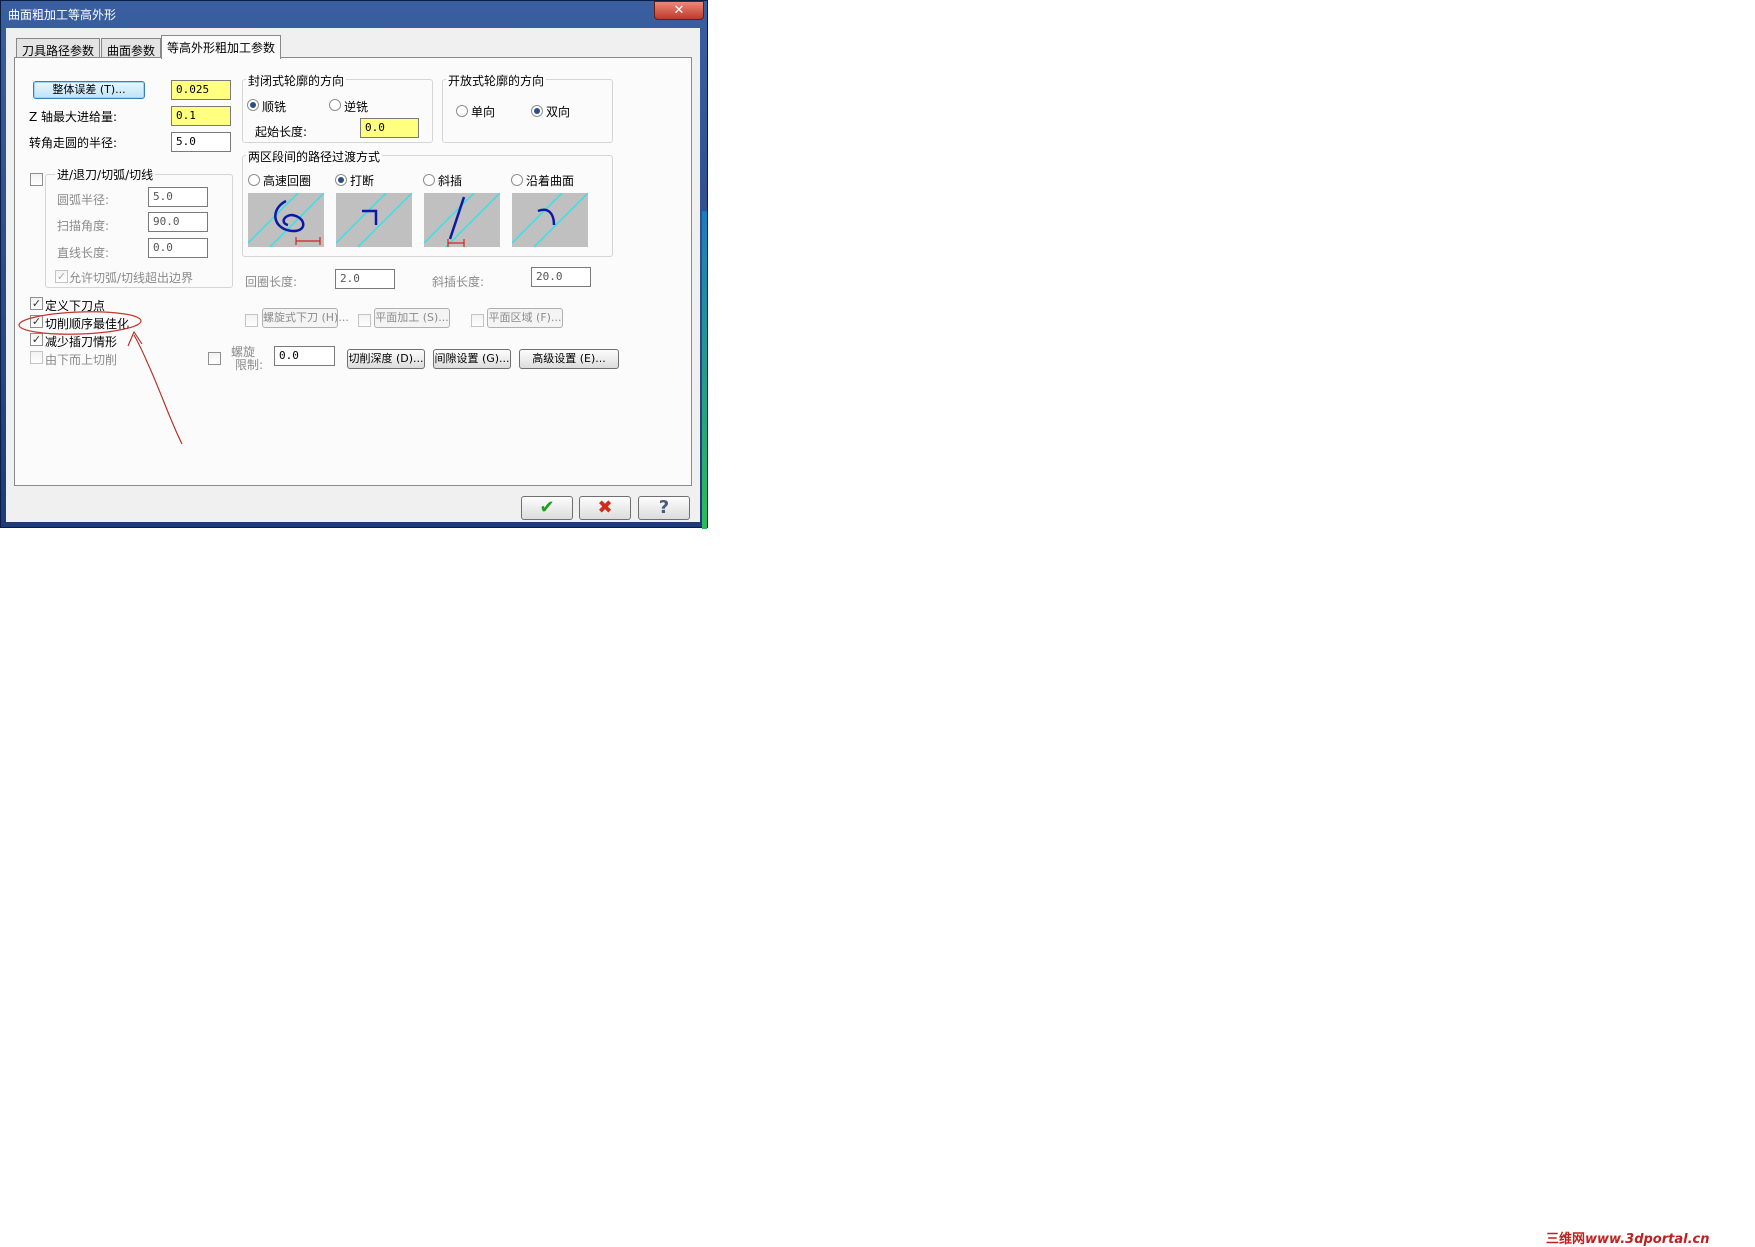 This screenshot has width=1755, height=1247. What do you see at coordinates (517, 180) in the screenshot?
I see `along-surface-radio` at bounding box center [517, 180].